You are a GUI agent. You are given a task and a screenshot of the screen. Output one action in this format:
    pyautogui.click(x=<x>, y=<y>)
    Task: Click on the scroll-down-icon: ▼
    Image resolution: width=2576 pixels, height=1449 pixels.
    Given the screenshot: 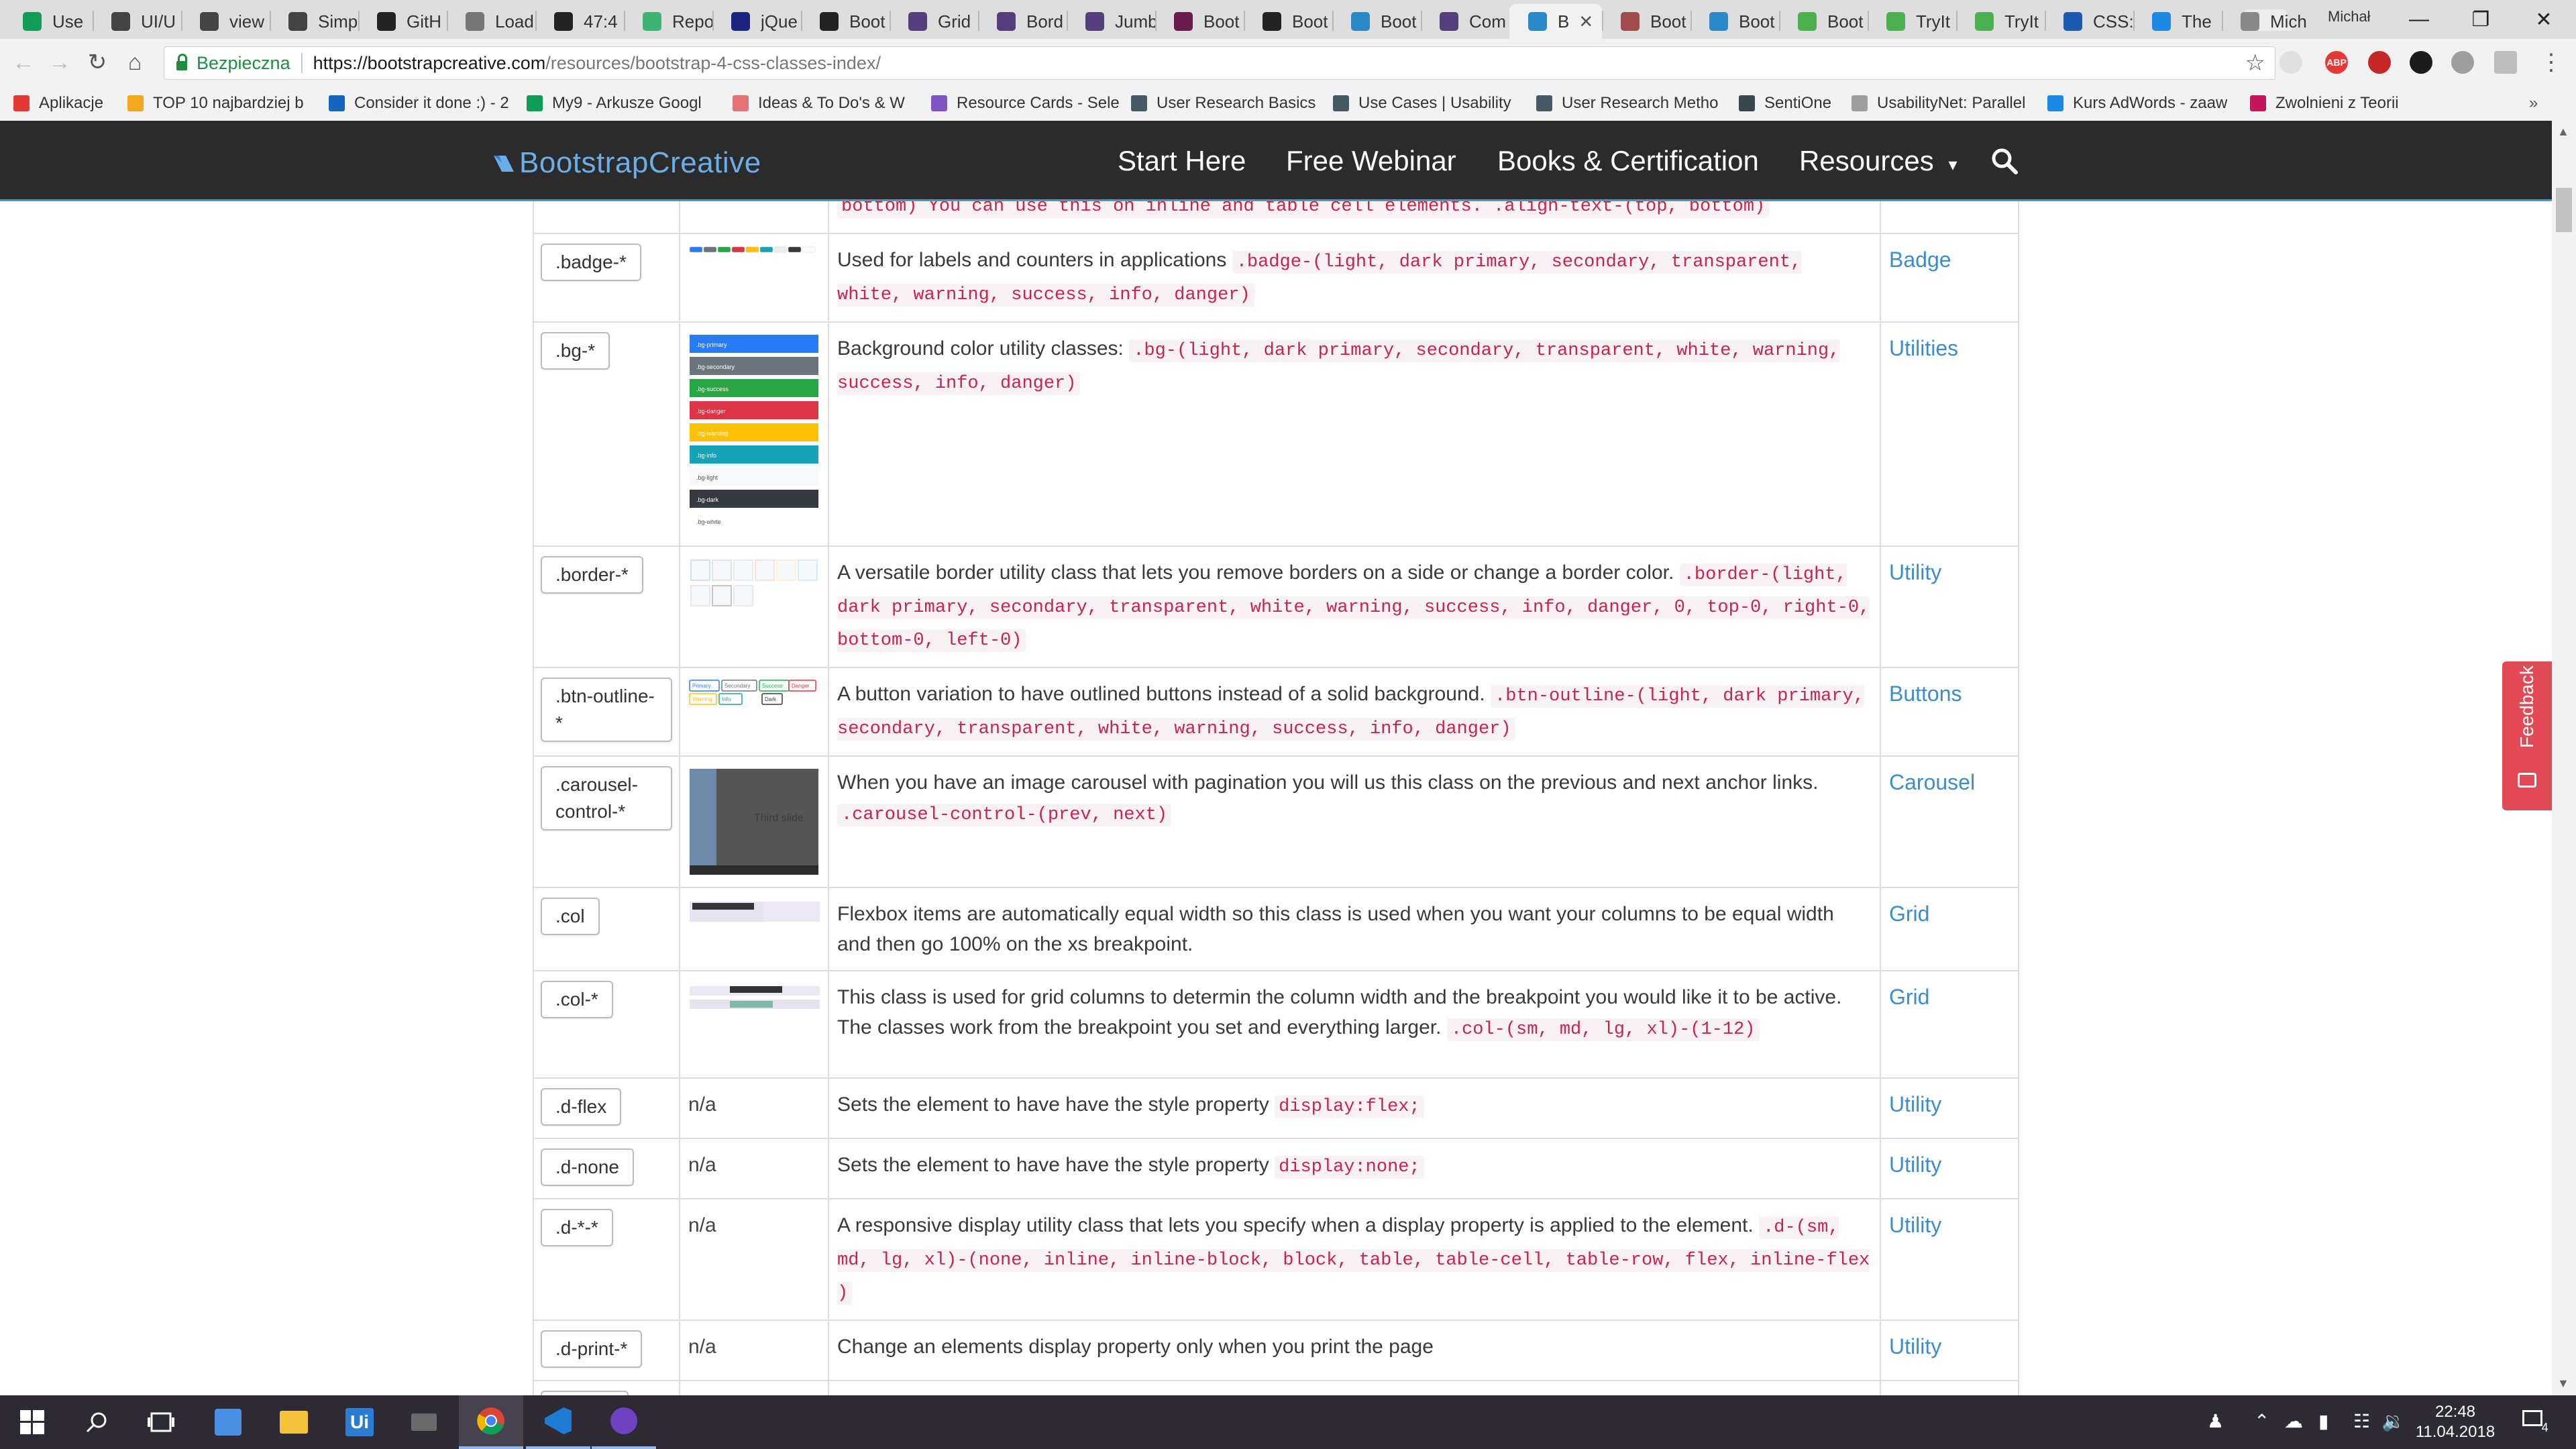 What is the action you would take?
    pyautogui.click(x=2563, y=1384)
    